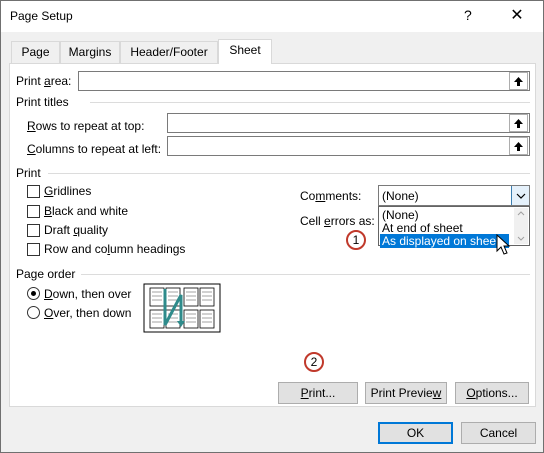  Describe the element at coordinates (348, 146) in the screenshot. I see `columns-to-repeat-input` at that location.